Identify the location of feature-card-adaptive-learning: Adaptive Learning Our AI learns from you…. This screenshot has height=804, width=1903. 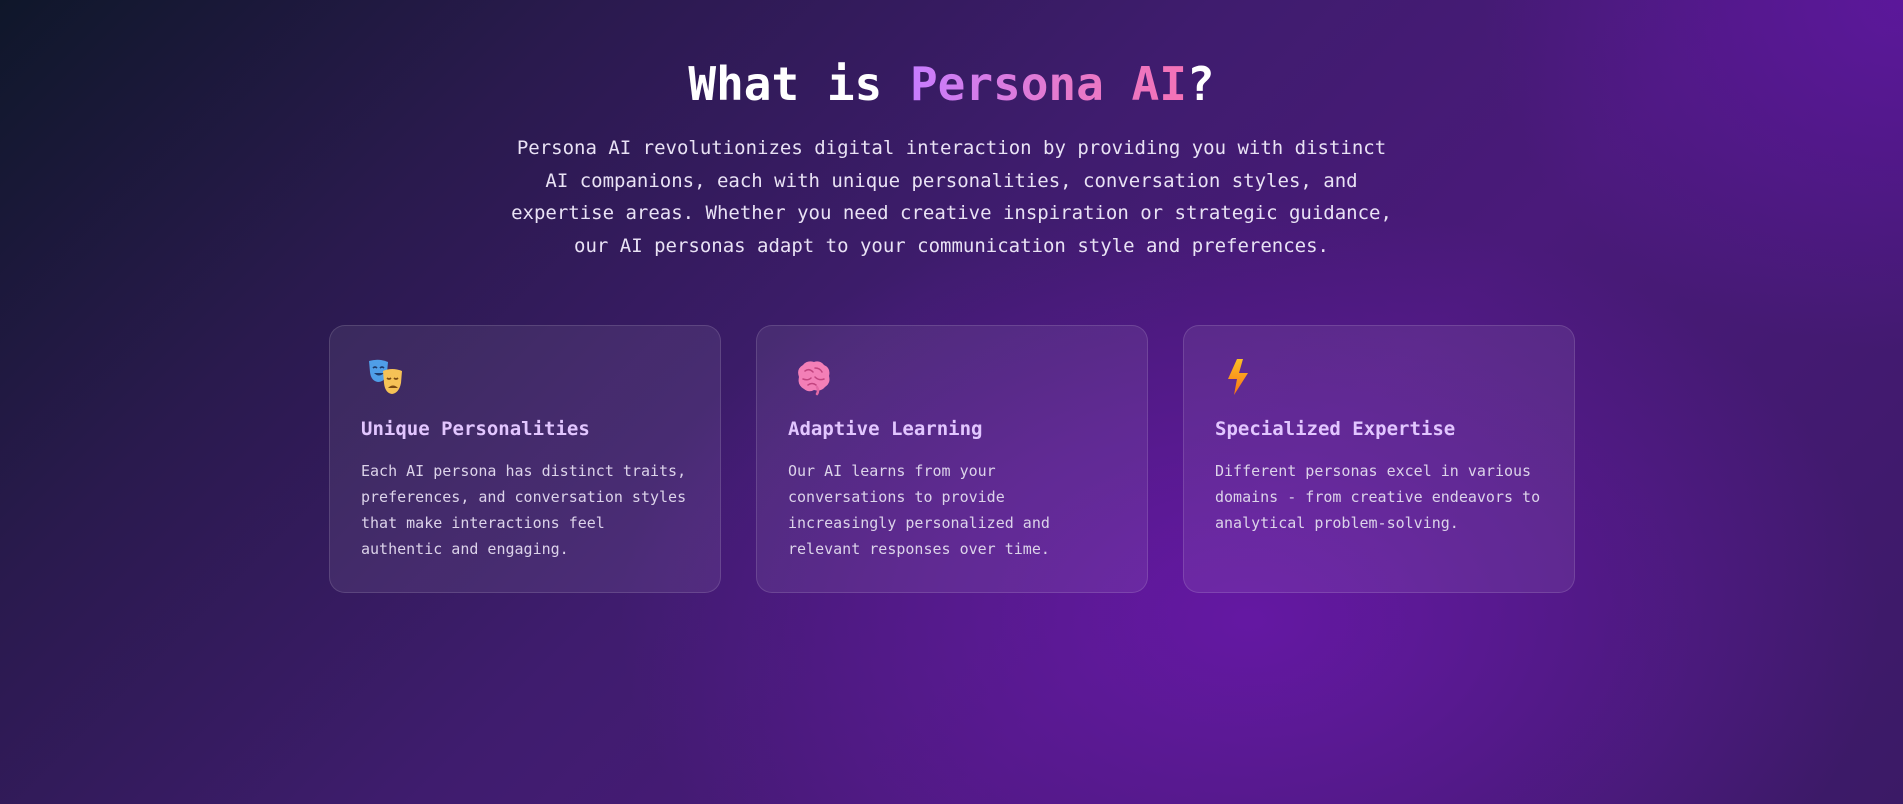
(952, 459).